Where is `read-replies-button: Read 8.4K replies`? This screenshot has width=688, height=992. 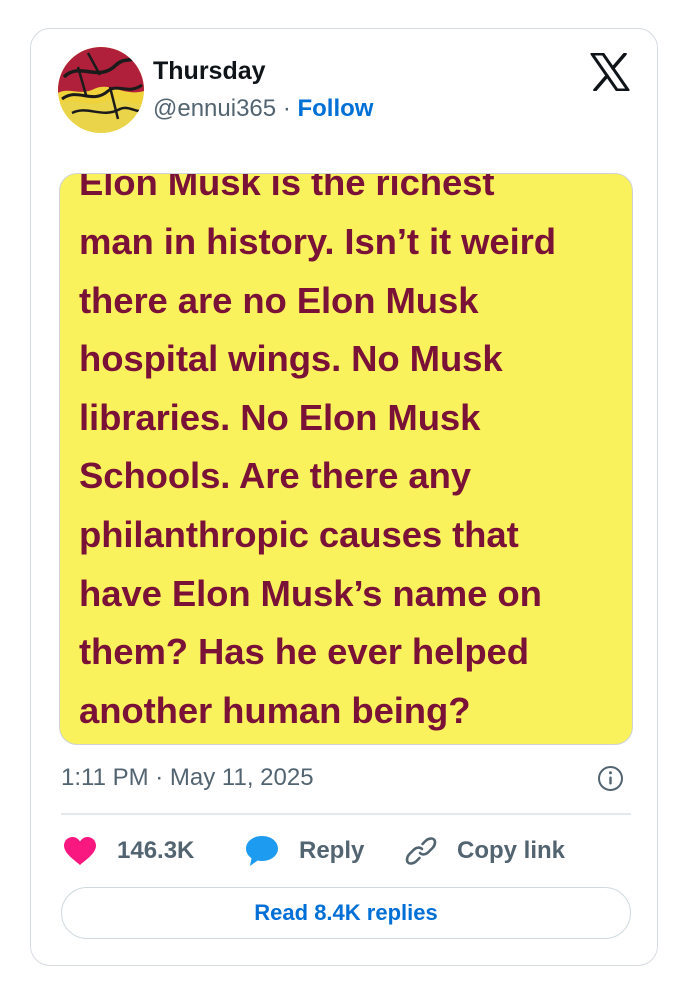 read-replies-button: Read 8.4K replies is located at coordinates (346, 913).